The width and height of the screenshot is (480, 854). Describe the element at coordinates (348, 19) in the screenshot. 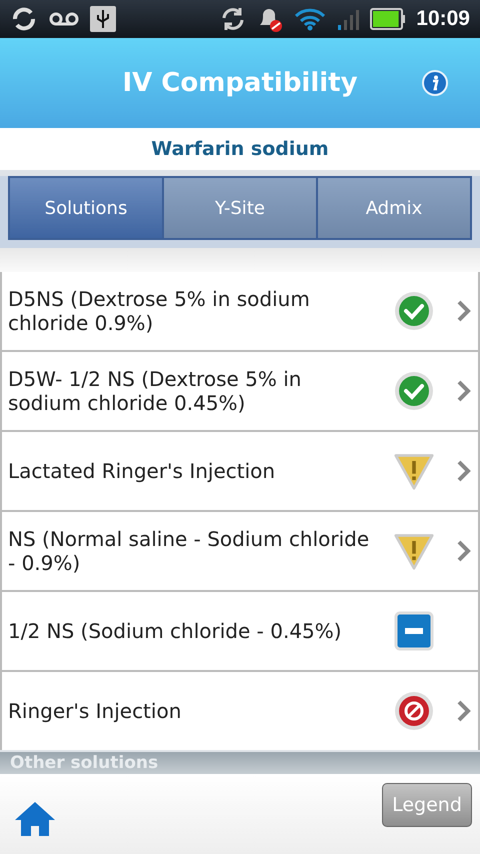

I see `signal-icon` at that location.